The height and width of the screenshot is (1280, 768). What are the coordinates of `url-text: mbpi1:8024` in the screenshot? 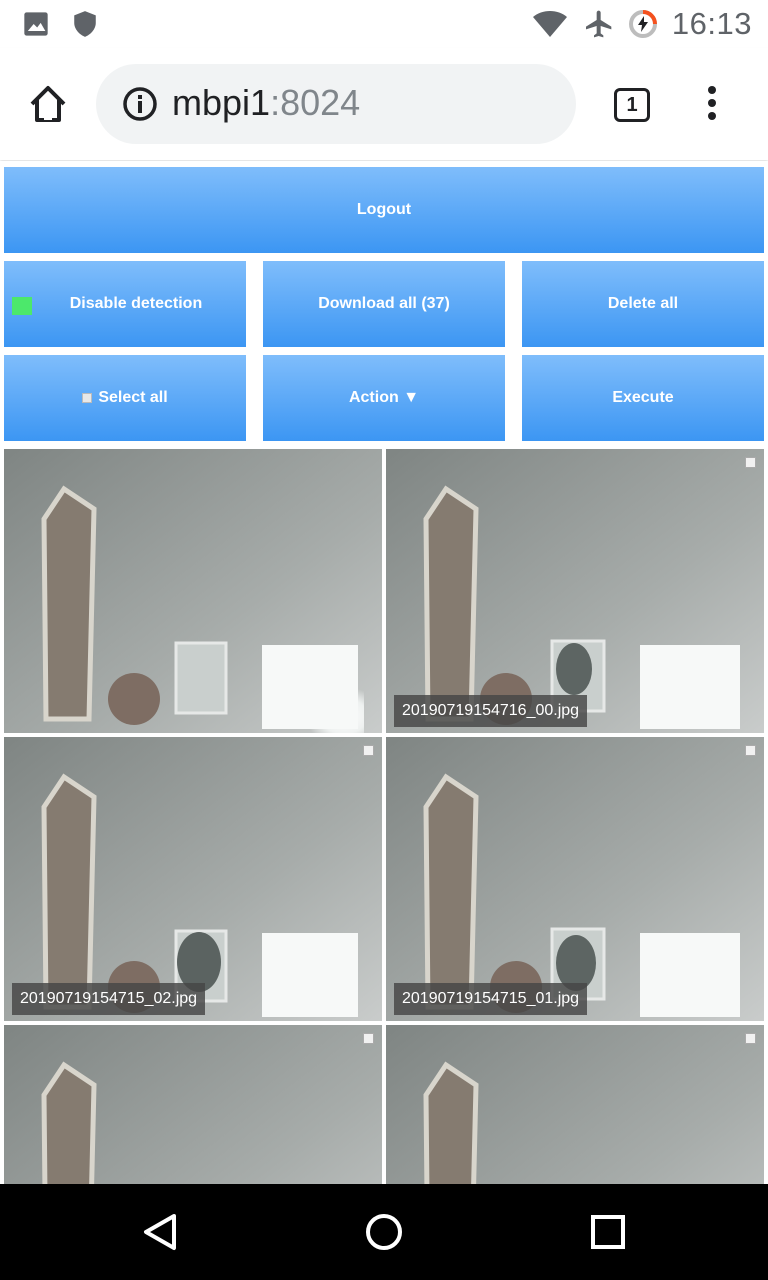 It's located at (266, 103).